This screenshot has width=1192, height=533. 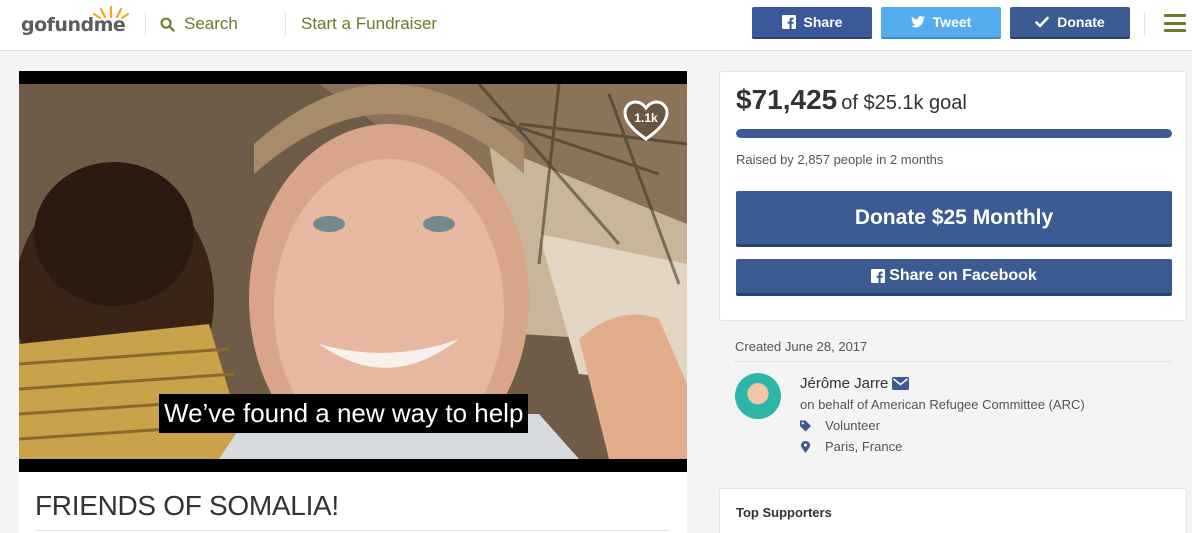 What do you see at coordinates (1175, 23) in the screenshot?
I see `hamburger-menu-icon` at bounding box center [1175, 23].